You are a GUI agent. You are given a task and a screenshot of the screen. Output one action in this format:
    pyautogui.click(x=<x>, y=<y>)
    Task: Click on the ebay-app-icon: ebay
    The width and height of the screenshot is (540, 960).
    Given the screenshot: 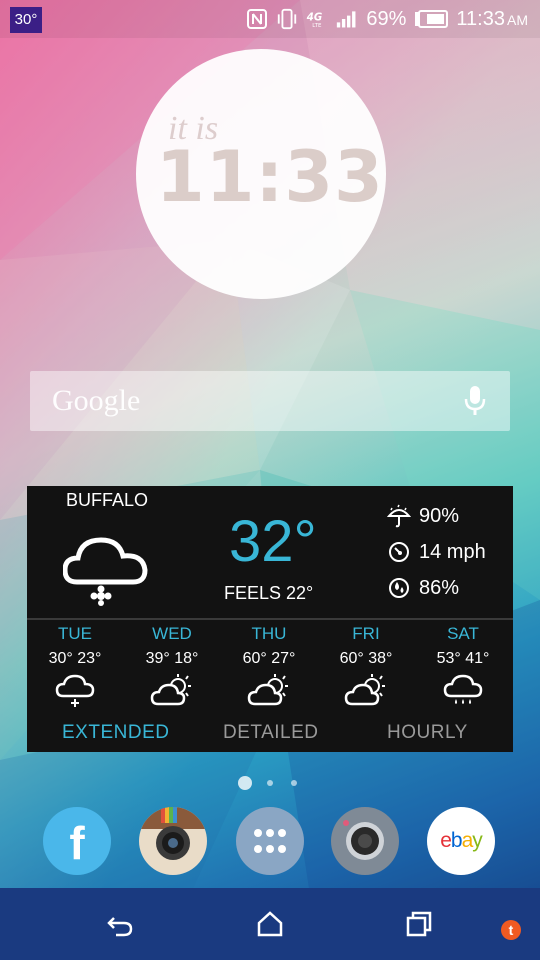 What is the action you would take?
    pyautogui.click(x=461, y=841)
    